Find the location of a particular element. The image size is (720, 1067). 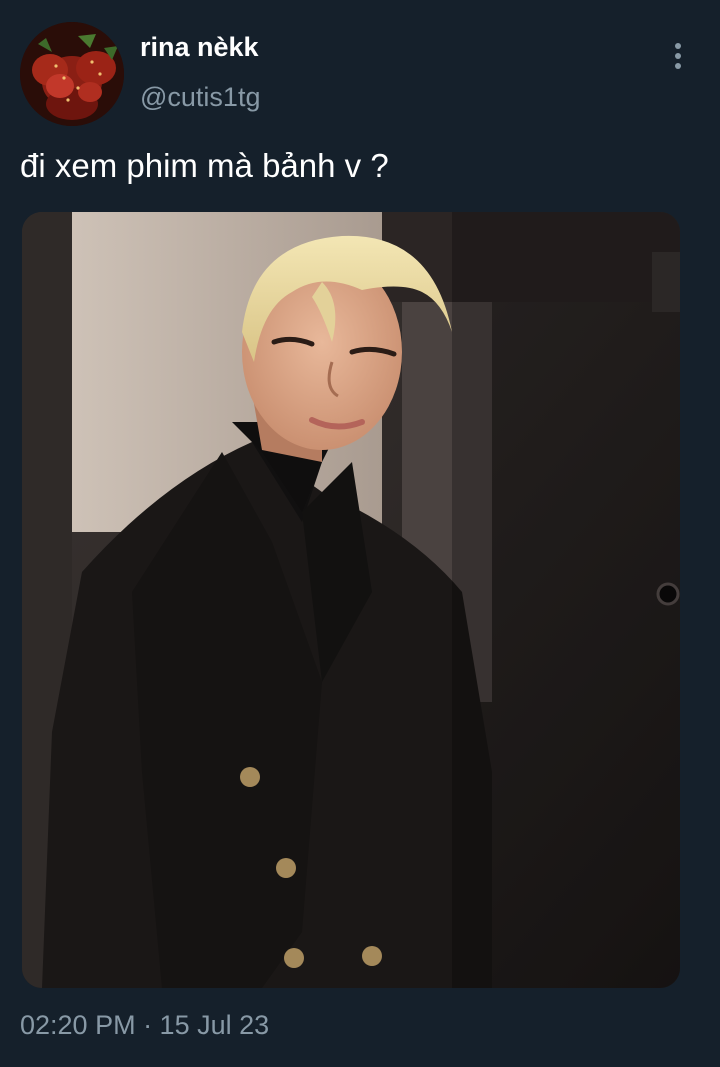

tweet-text: đi xem phim mà bảnh v ? is located at coordinates (204, 165).